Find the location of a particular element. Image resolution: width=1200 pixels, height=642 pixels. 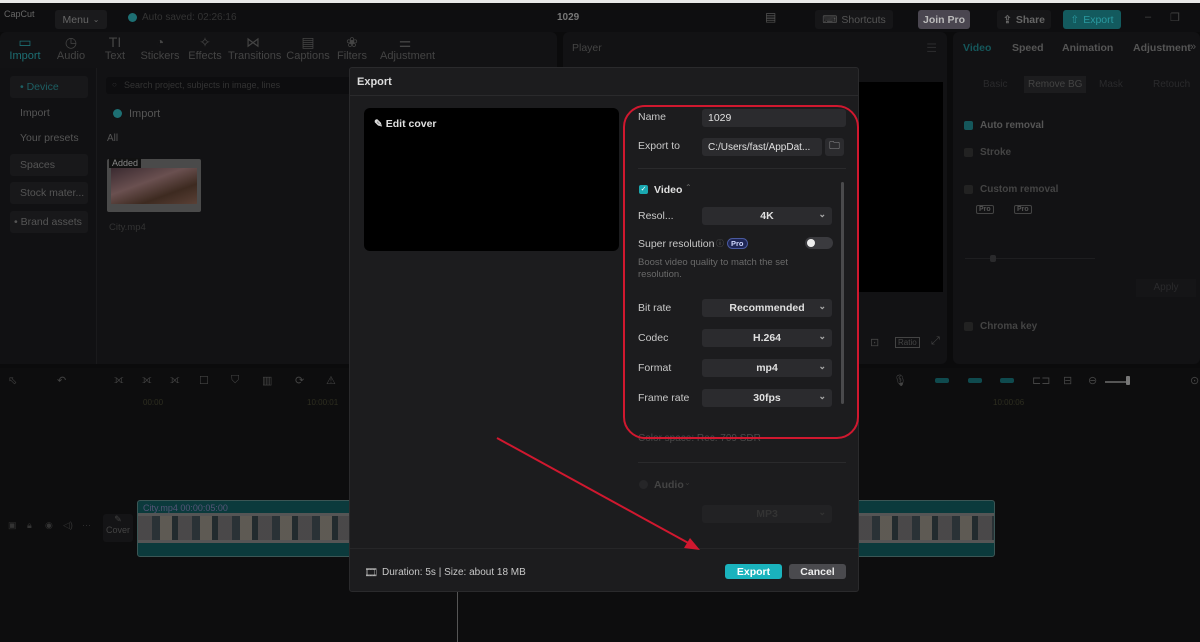

arrow-annotation is located at coordinates (598, 493).